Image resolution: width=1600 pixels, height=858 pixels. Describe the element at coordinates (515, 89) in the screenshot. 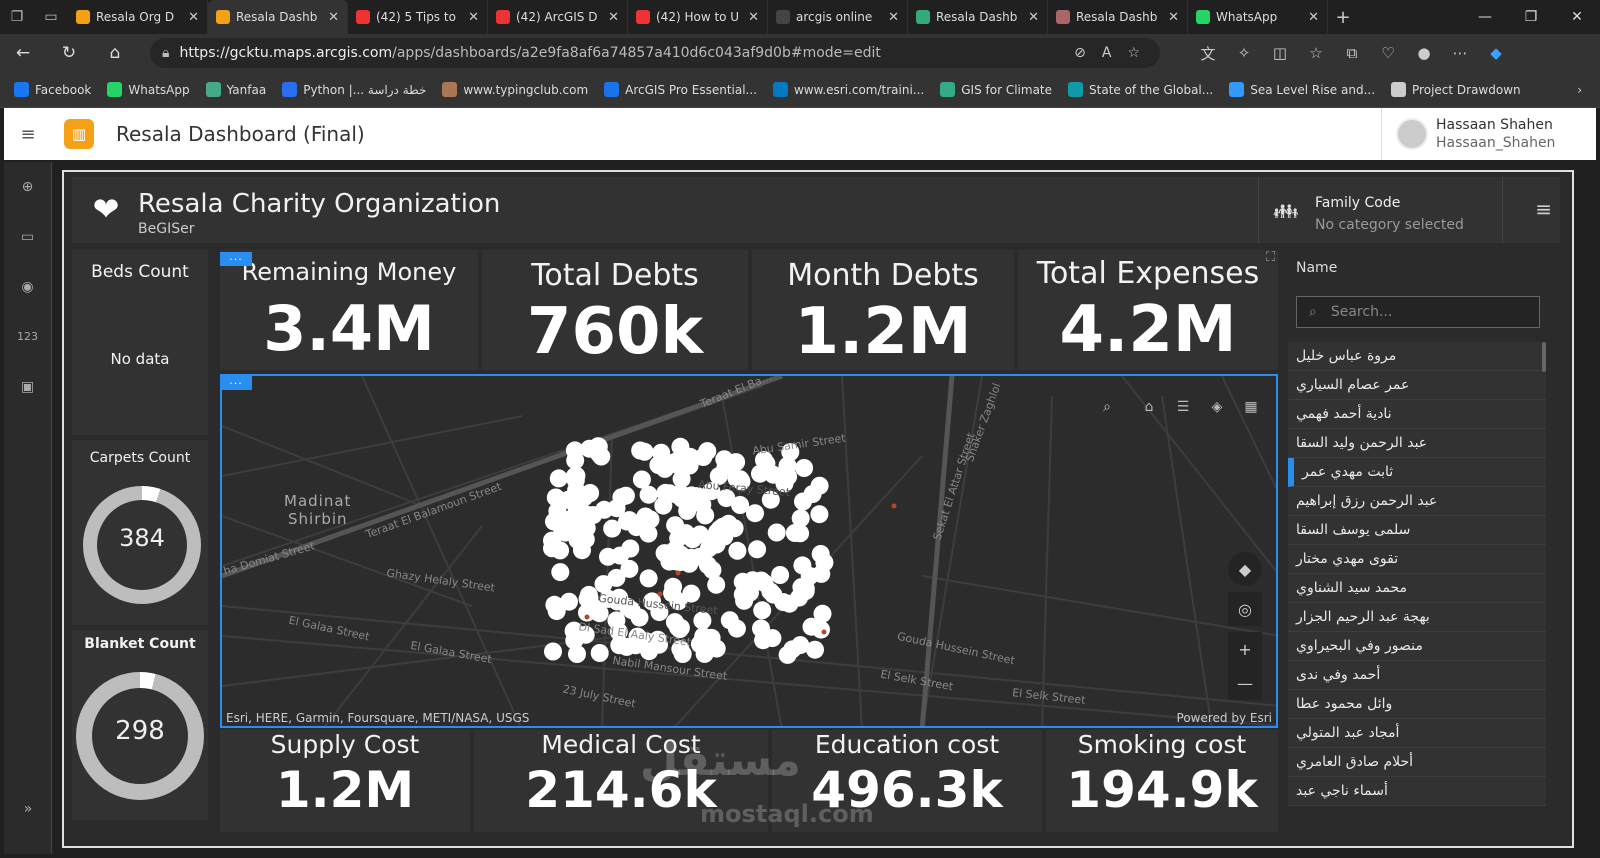

I see `bookmark-item: www.typingclub.com` at that location.